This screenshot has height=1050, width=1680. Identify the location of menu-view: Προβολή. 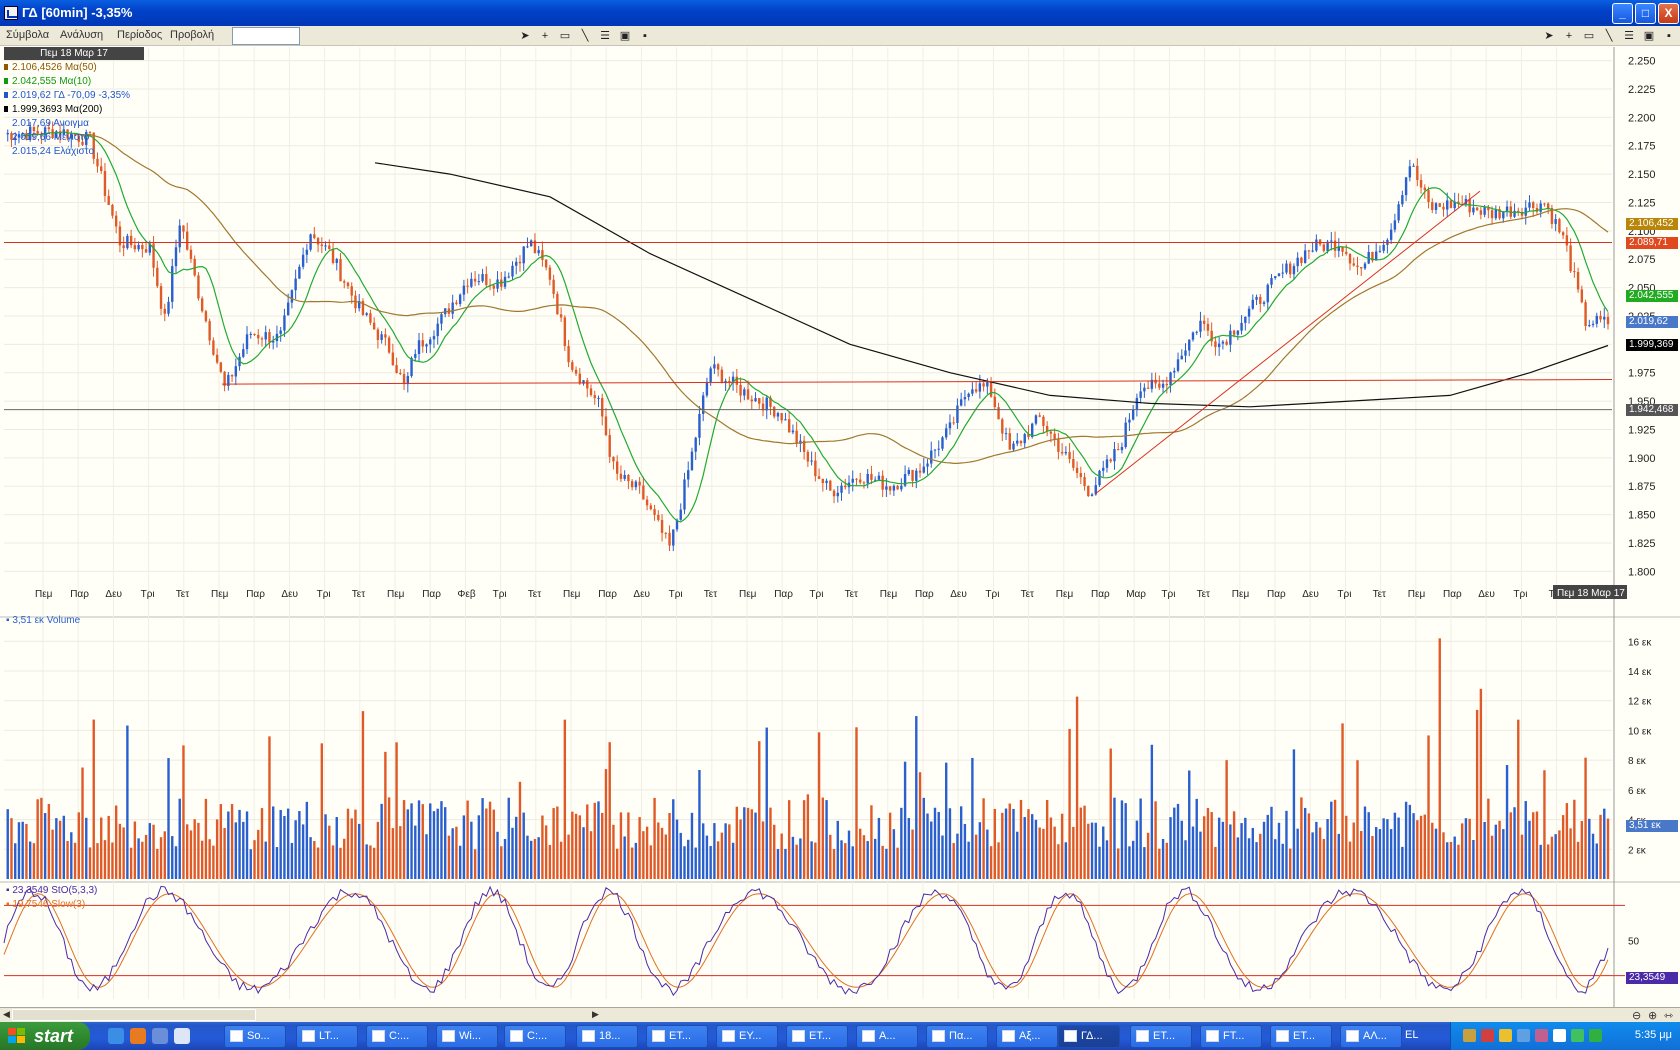
(192, 35).